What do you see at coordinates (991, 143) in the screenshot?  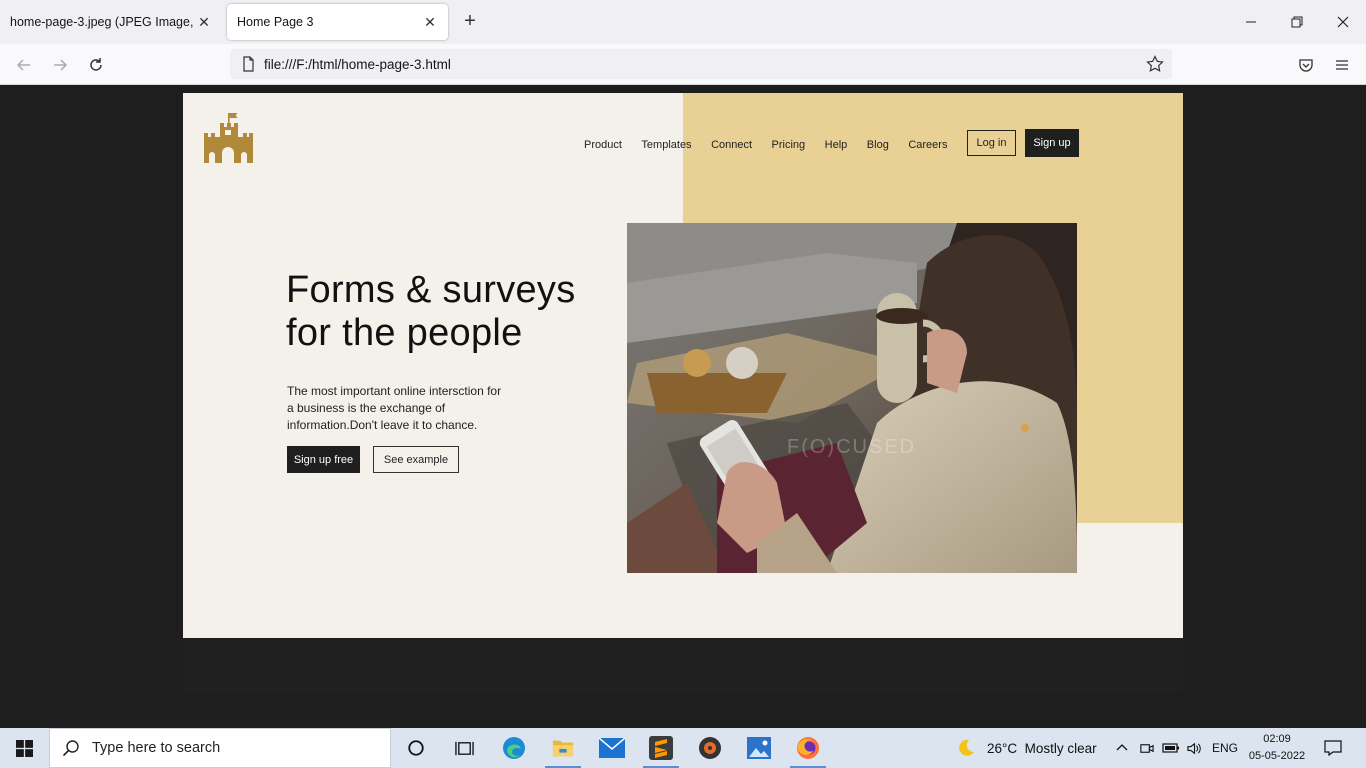 I see `login-button: Log in` at bounding box center [991, 143].